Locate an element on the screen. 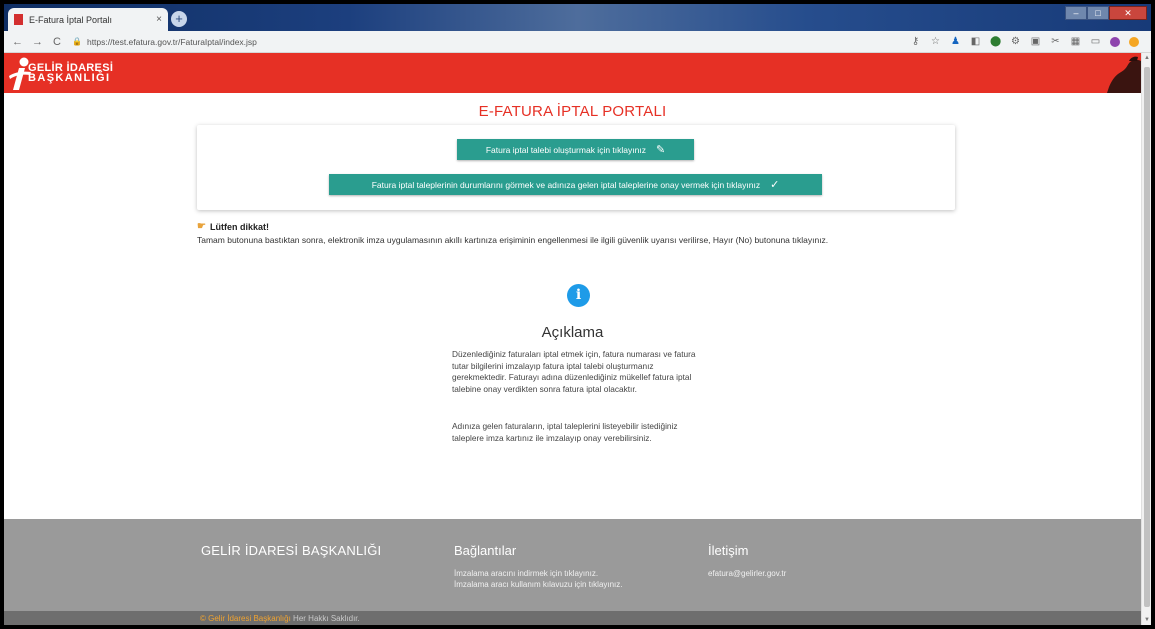 The width and height of the screenshot is (1155, 629). title-bar: E-Fatura İptal Portalı × + – □ ✕ is located at coordinates (577, 17).